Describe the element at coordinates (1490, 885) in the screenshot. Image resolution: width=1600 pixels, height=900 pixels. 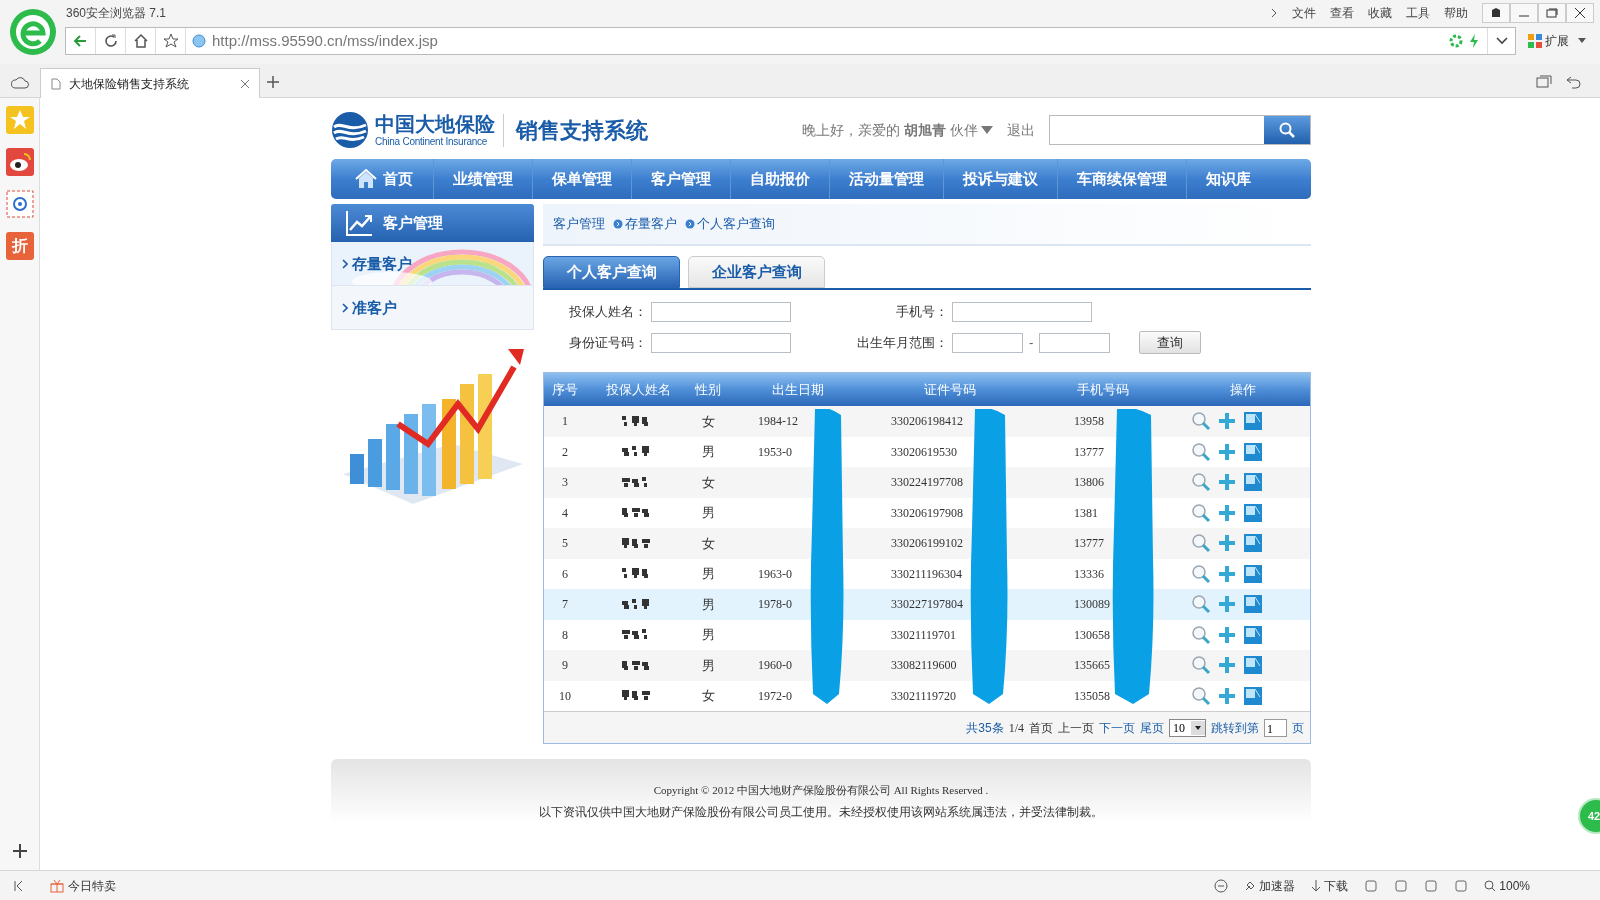
I see `zoom-icon` at that location.